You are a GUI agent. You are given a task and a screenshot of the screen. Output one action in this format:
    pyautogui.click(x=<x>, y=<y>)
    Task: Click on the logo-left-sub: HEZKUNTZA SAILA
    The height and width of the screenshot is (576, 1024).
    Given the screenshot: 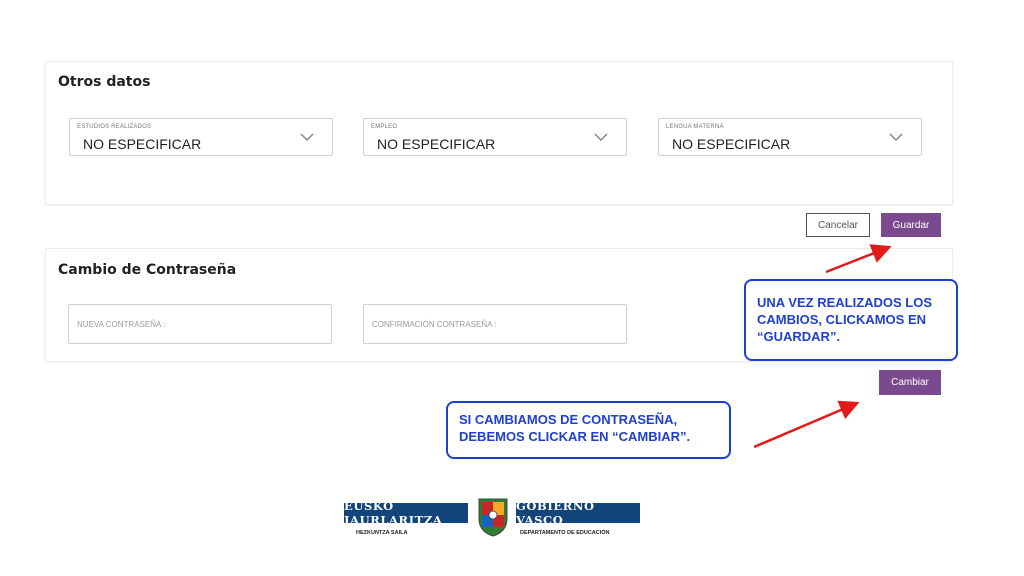 What is the action you would take?
    pyautogui.click(x=382, y=533)
    